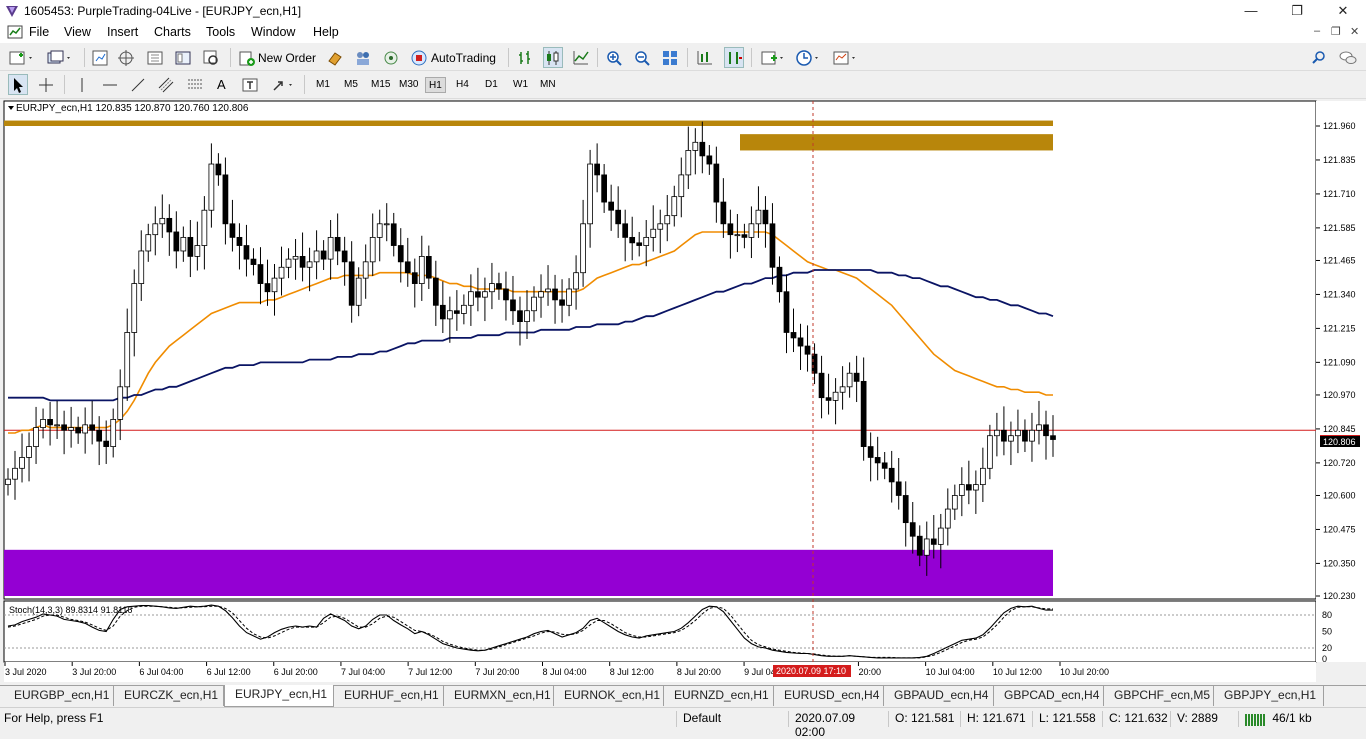  Describe the element at coordinates (220, 32) in the screenshot. I see `menu-tools: Tools` at that location.